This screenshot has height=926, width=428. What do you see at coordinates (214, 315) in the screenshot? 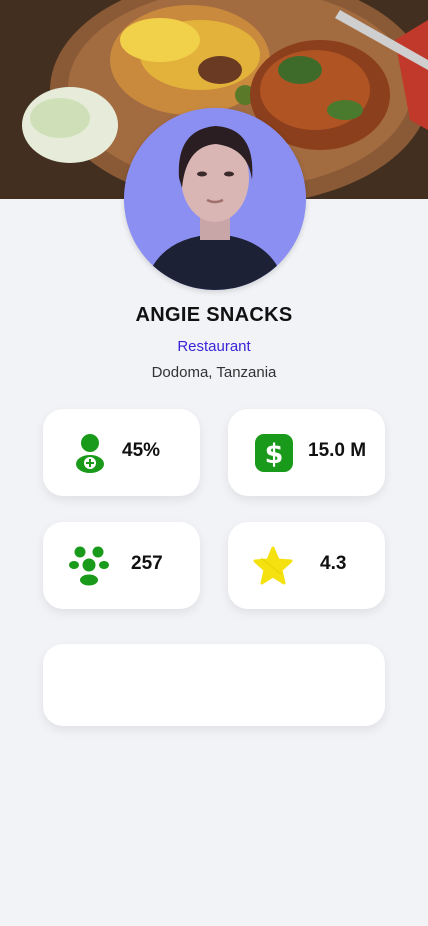
I see `profile-name: ANGIE SNACKS` at bounding box center [214, 315].